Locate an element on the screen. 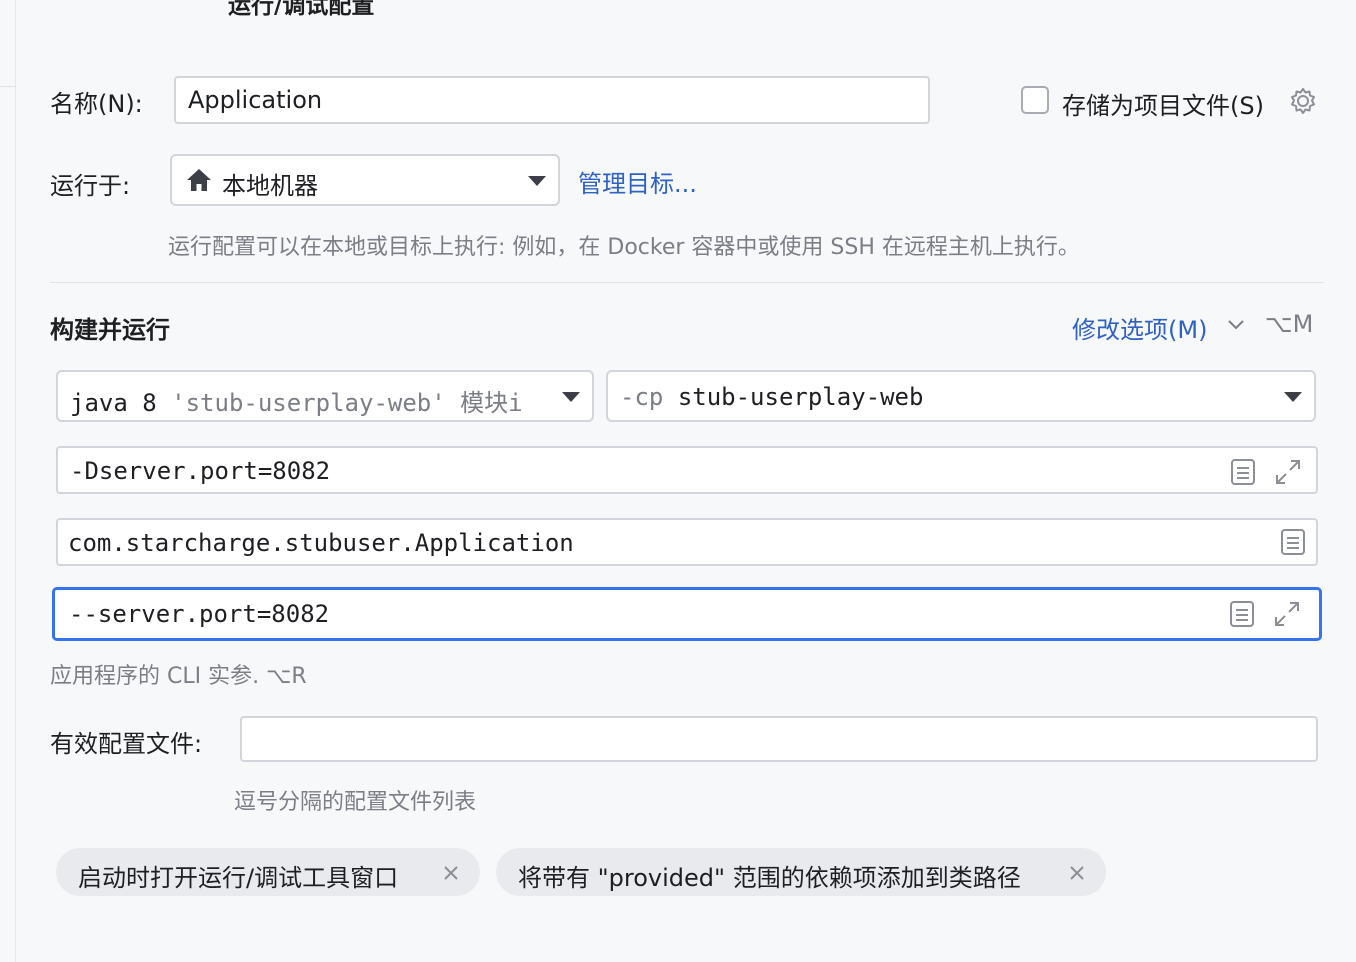 Image resolution: width=1356 pixels, height=962 pixels. active-profiles-input is located at coordinates (779, 739).